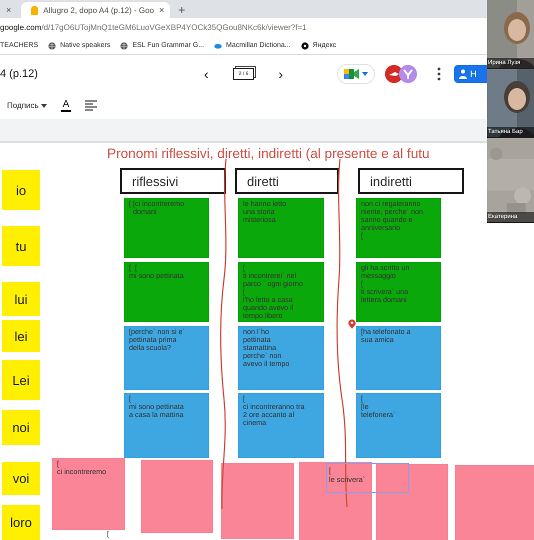 This screenshot has height=540, width=534. What do you see at coordinates (182, 10) in the screenshot?
I see `new-tab-button: +` at bounding box center [182, 10].